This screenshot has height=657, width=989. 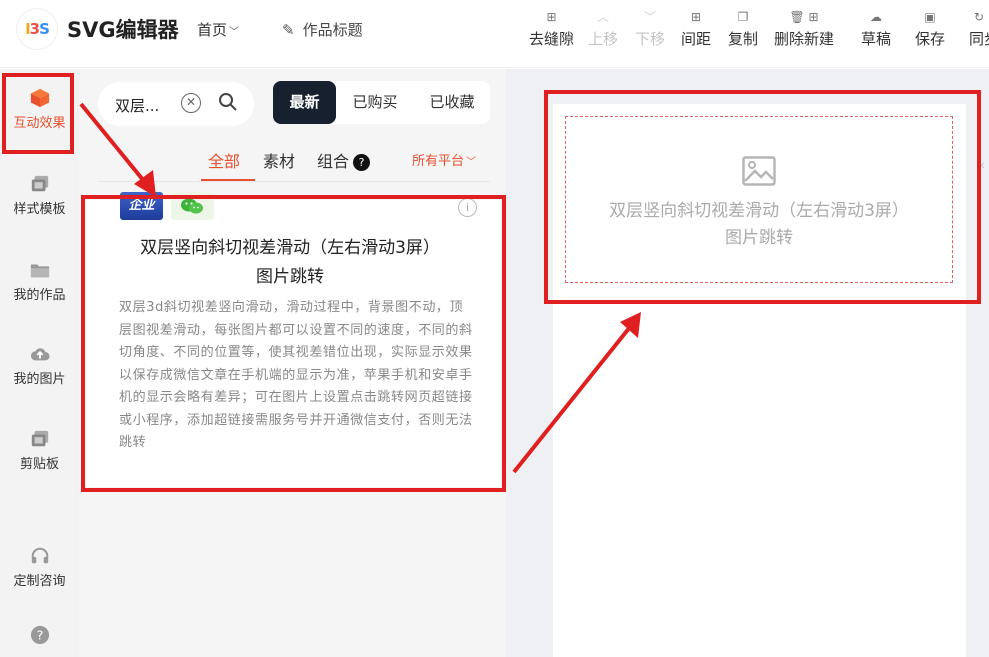 I want to click on toolbar-label: 去缝隙, so click(x=552, y=39).